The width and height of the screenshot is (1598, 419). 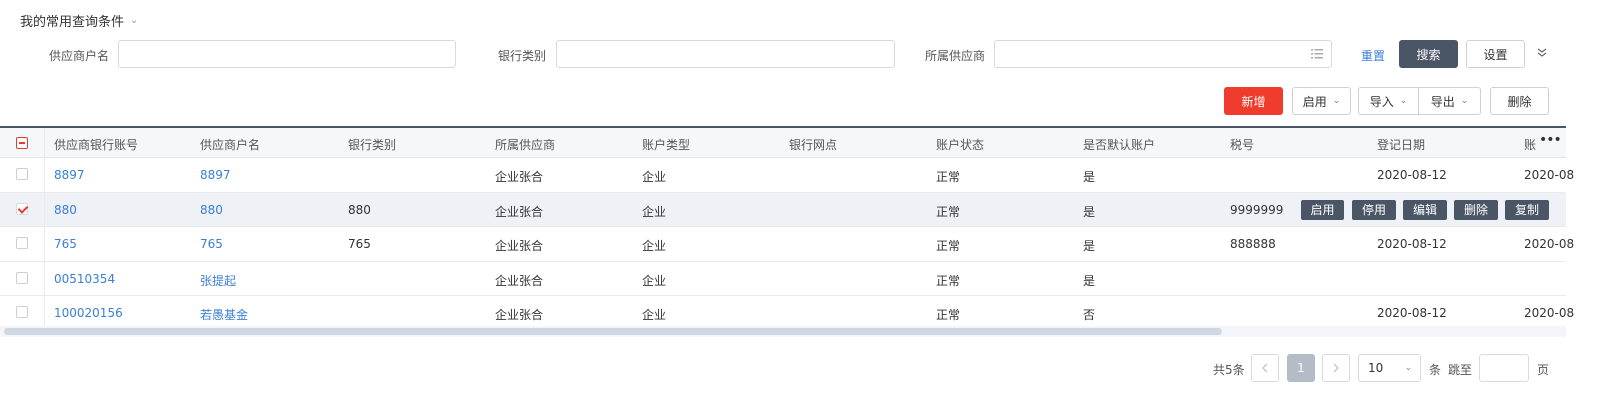 What do you see at coordinates (1401, 144) in the screenshot?
I see `header-date: 登记日期` at bounding box center [1401, 144].